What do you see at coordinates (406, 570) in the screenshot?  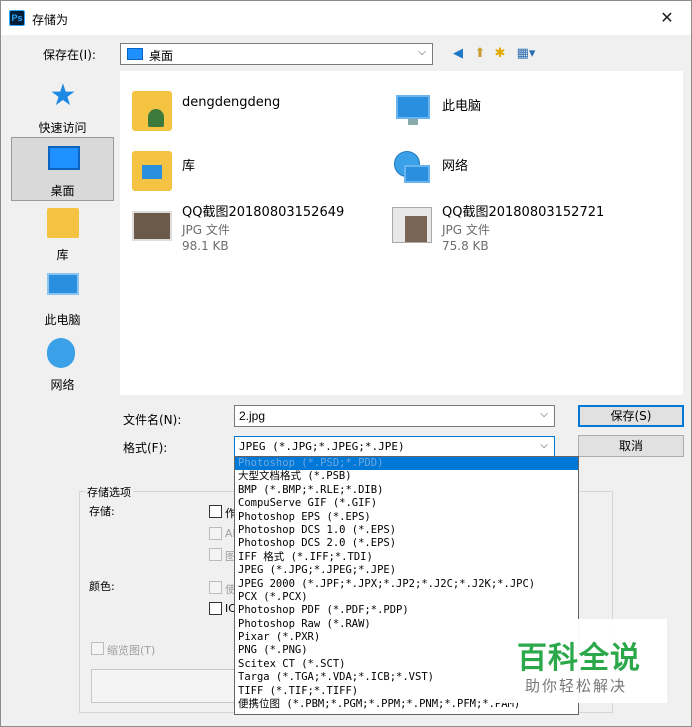 I see `format-option: JPEG (*.JPG;*.JPEG;*.JPE)` at bounding box center [406, 570].